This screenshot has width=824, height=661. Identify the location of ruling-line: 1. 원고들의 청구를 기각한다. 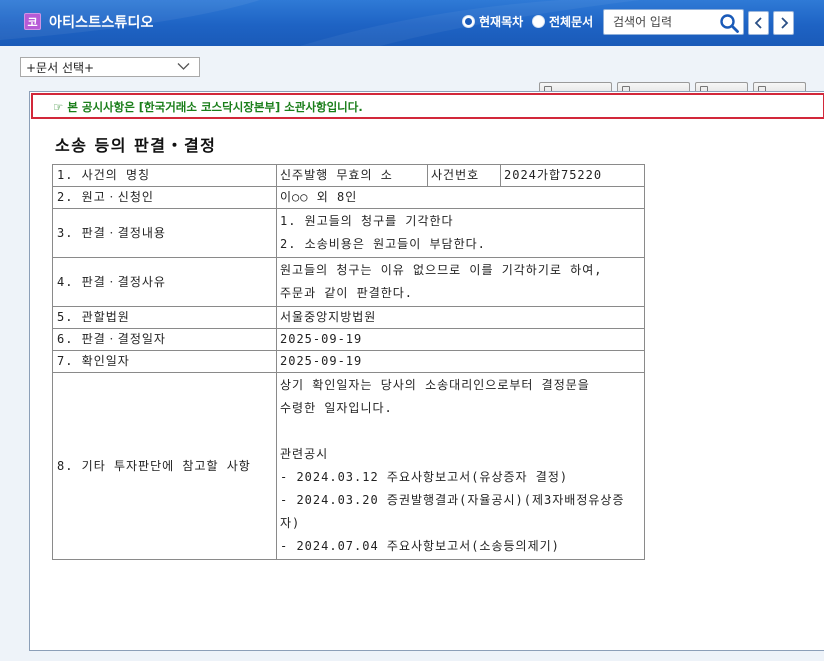
(367, 221).